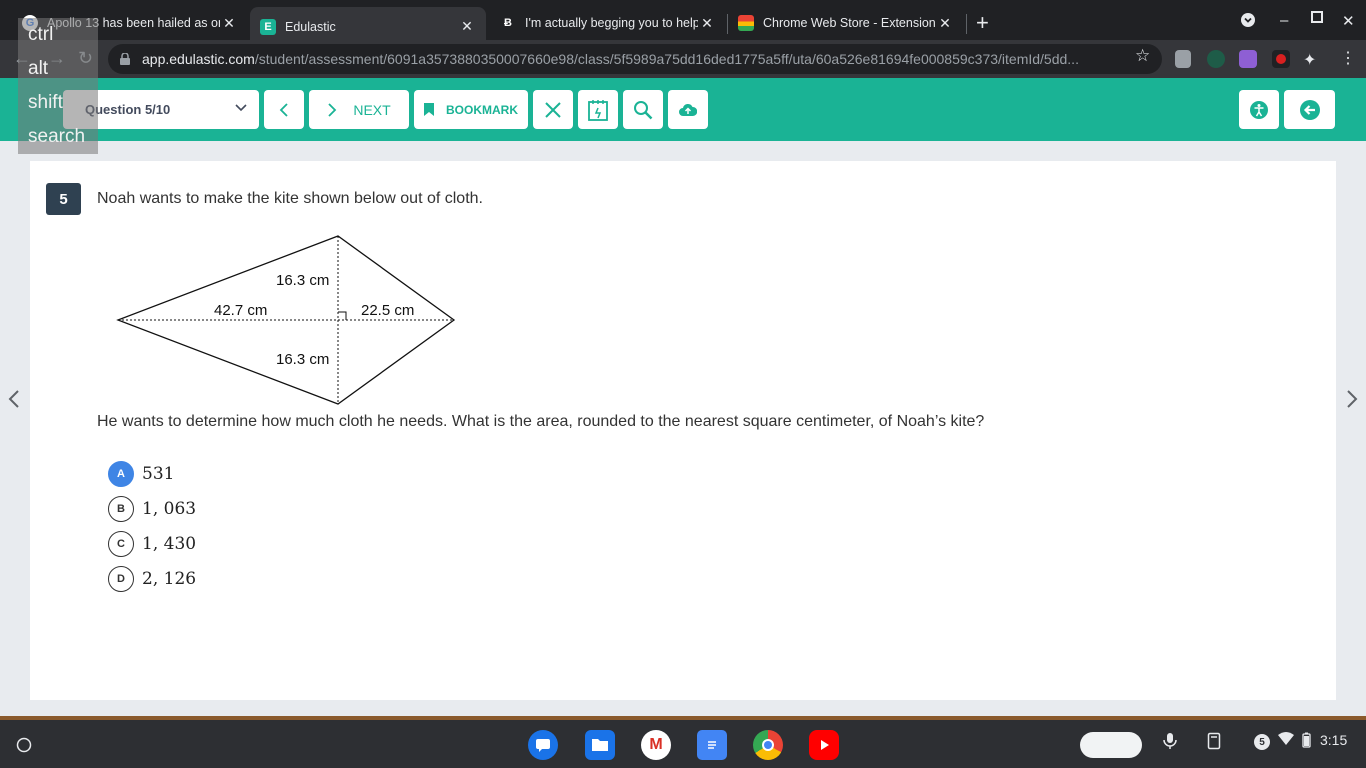 This screenshot has width=1366, height=768. Describe the element at coordinates (1281, 59) in the screenshot. I see `record-extension-icon` at that location.